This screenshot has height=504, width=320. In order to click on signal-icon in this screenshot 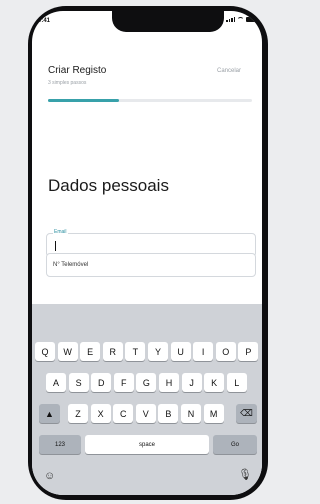, I will do `click(230, 19)`.